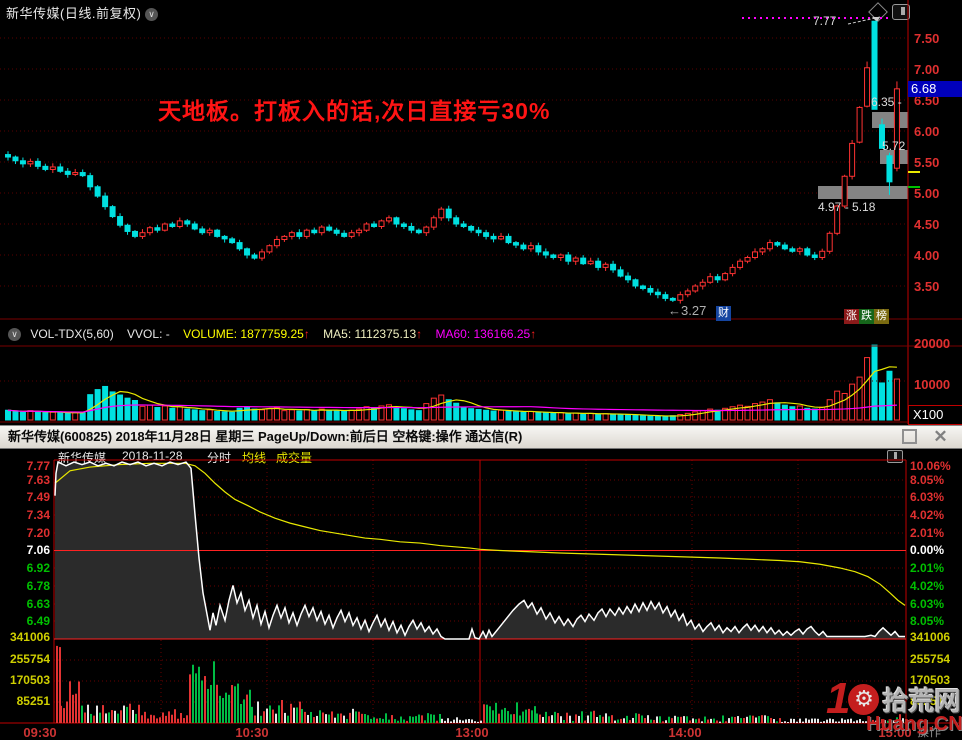 The image size is (962, 740). I want to click on indicator-collapse-icon: ∨, so click(14, 335).